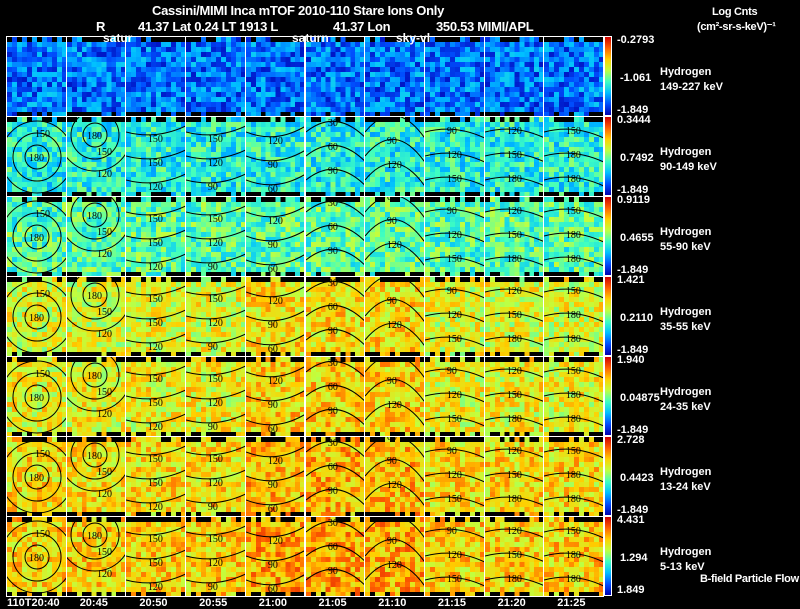 The width and height of the screenshot is (800, 609). Describe the element at coordinates (685, 247) in the screenshot. I see `energy-range-label: 55-90 keV` at that location.